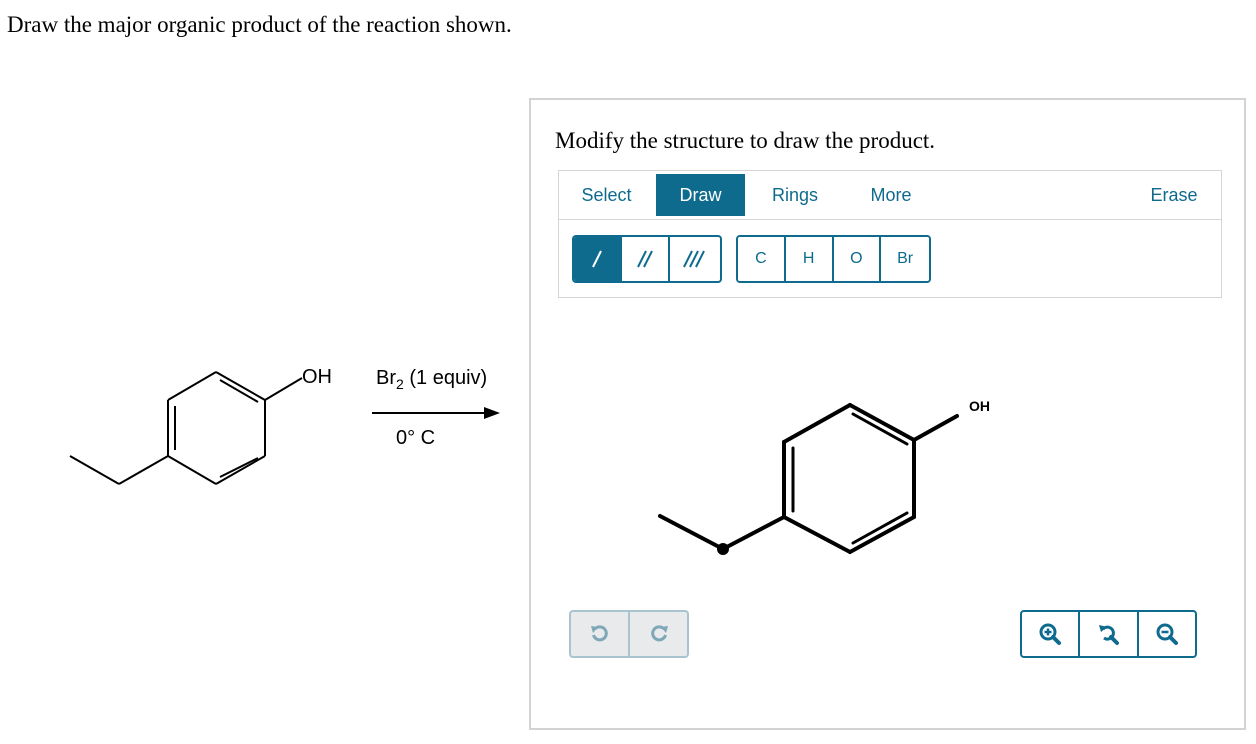  I want to click on reagent-subscript: 2, so click(400, 384).